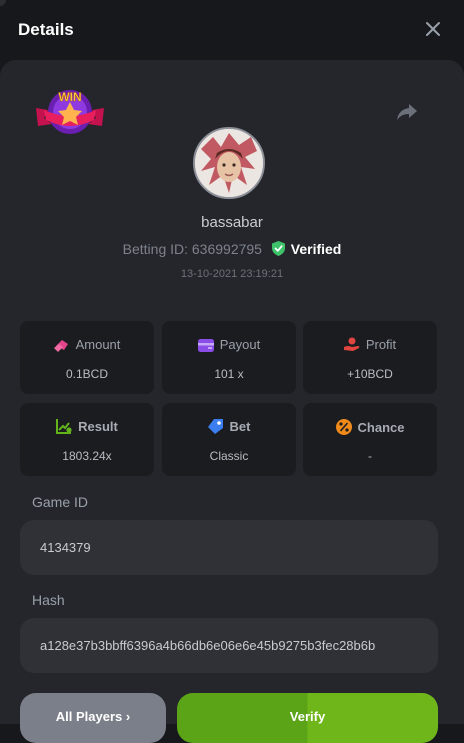  What do you see at coordinates (64, 428) in the screenshot?
I see `result-icon` at bounding box center [64, 428].